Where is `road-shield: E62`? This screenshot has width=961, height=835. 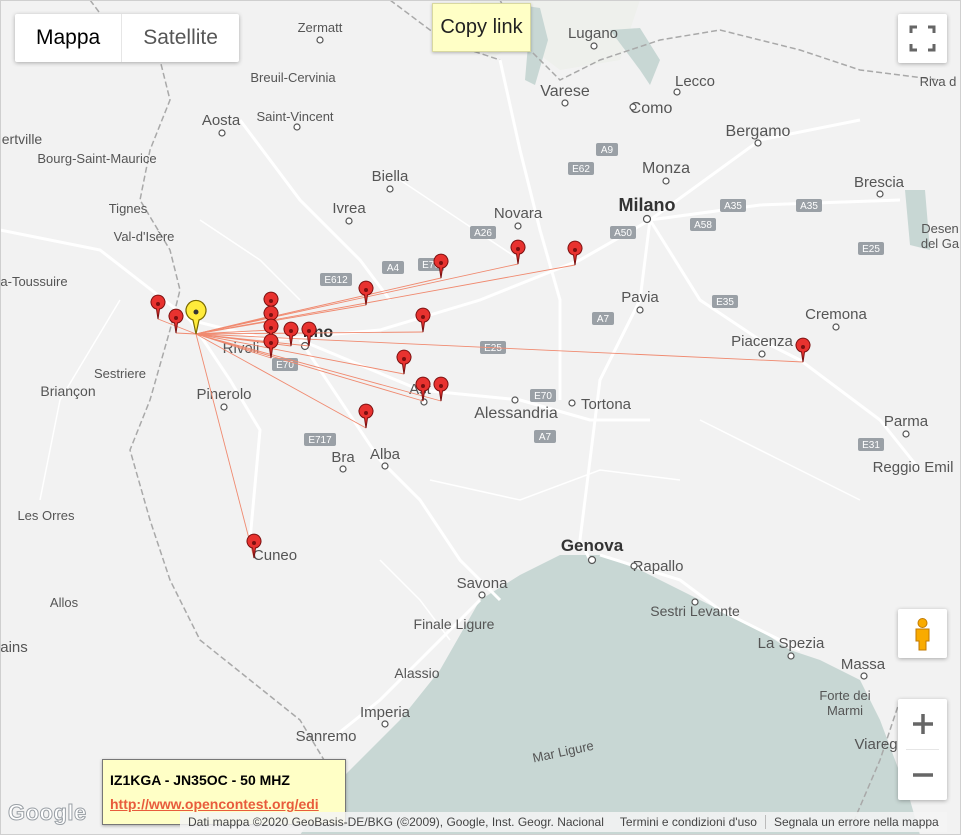 road-shield: E62 is located at coordinates (581, 168).